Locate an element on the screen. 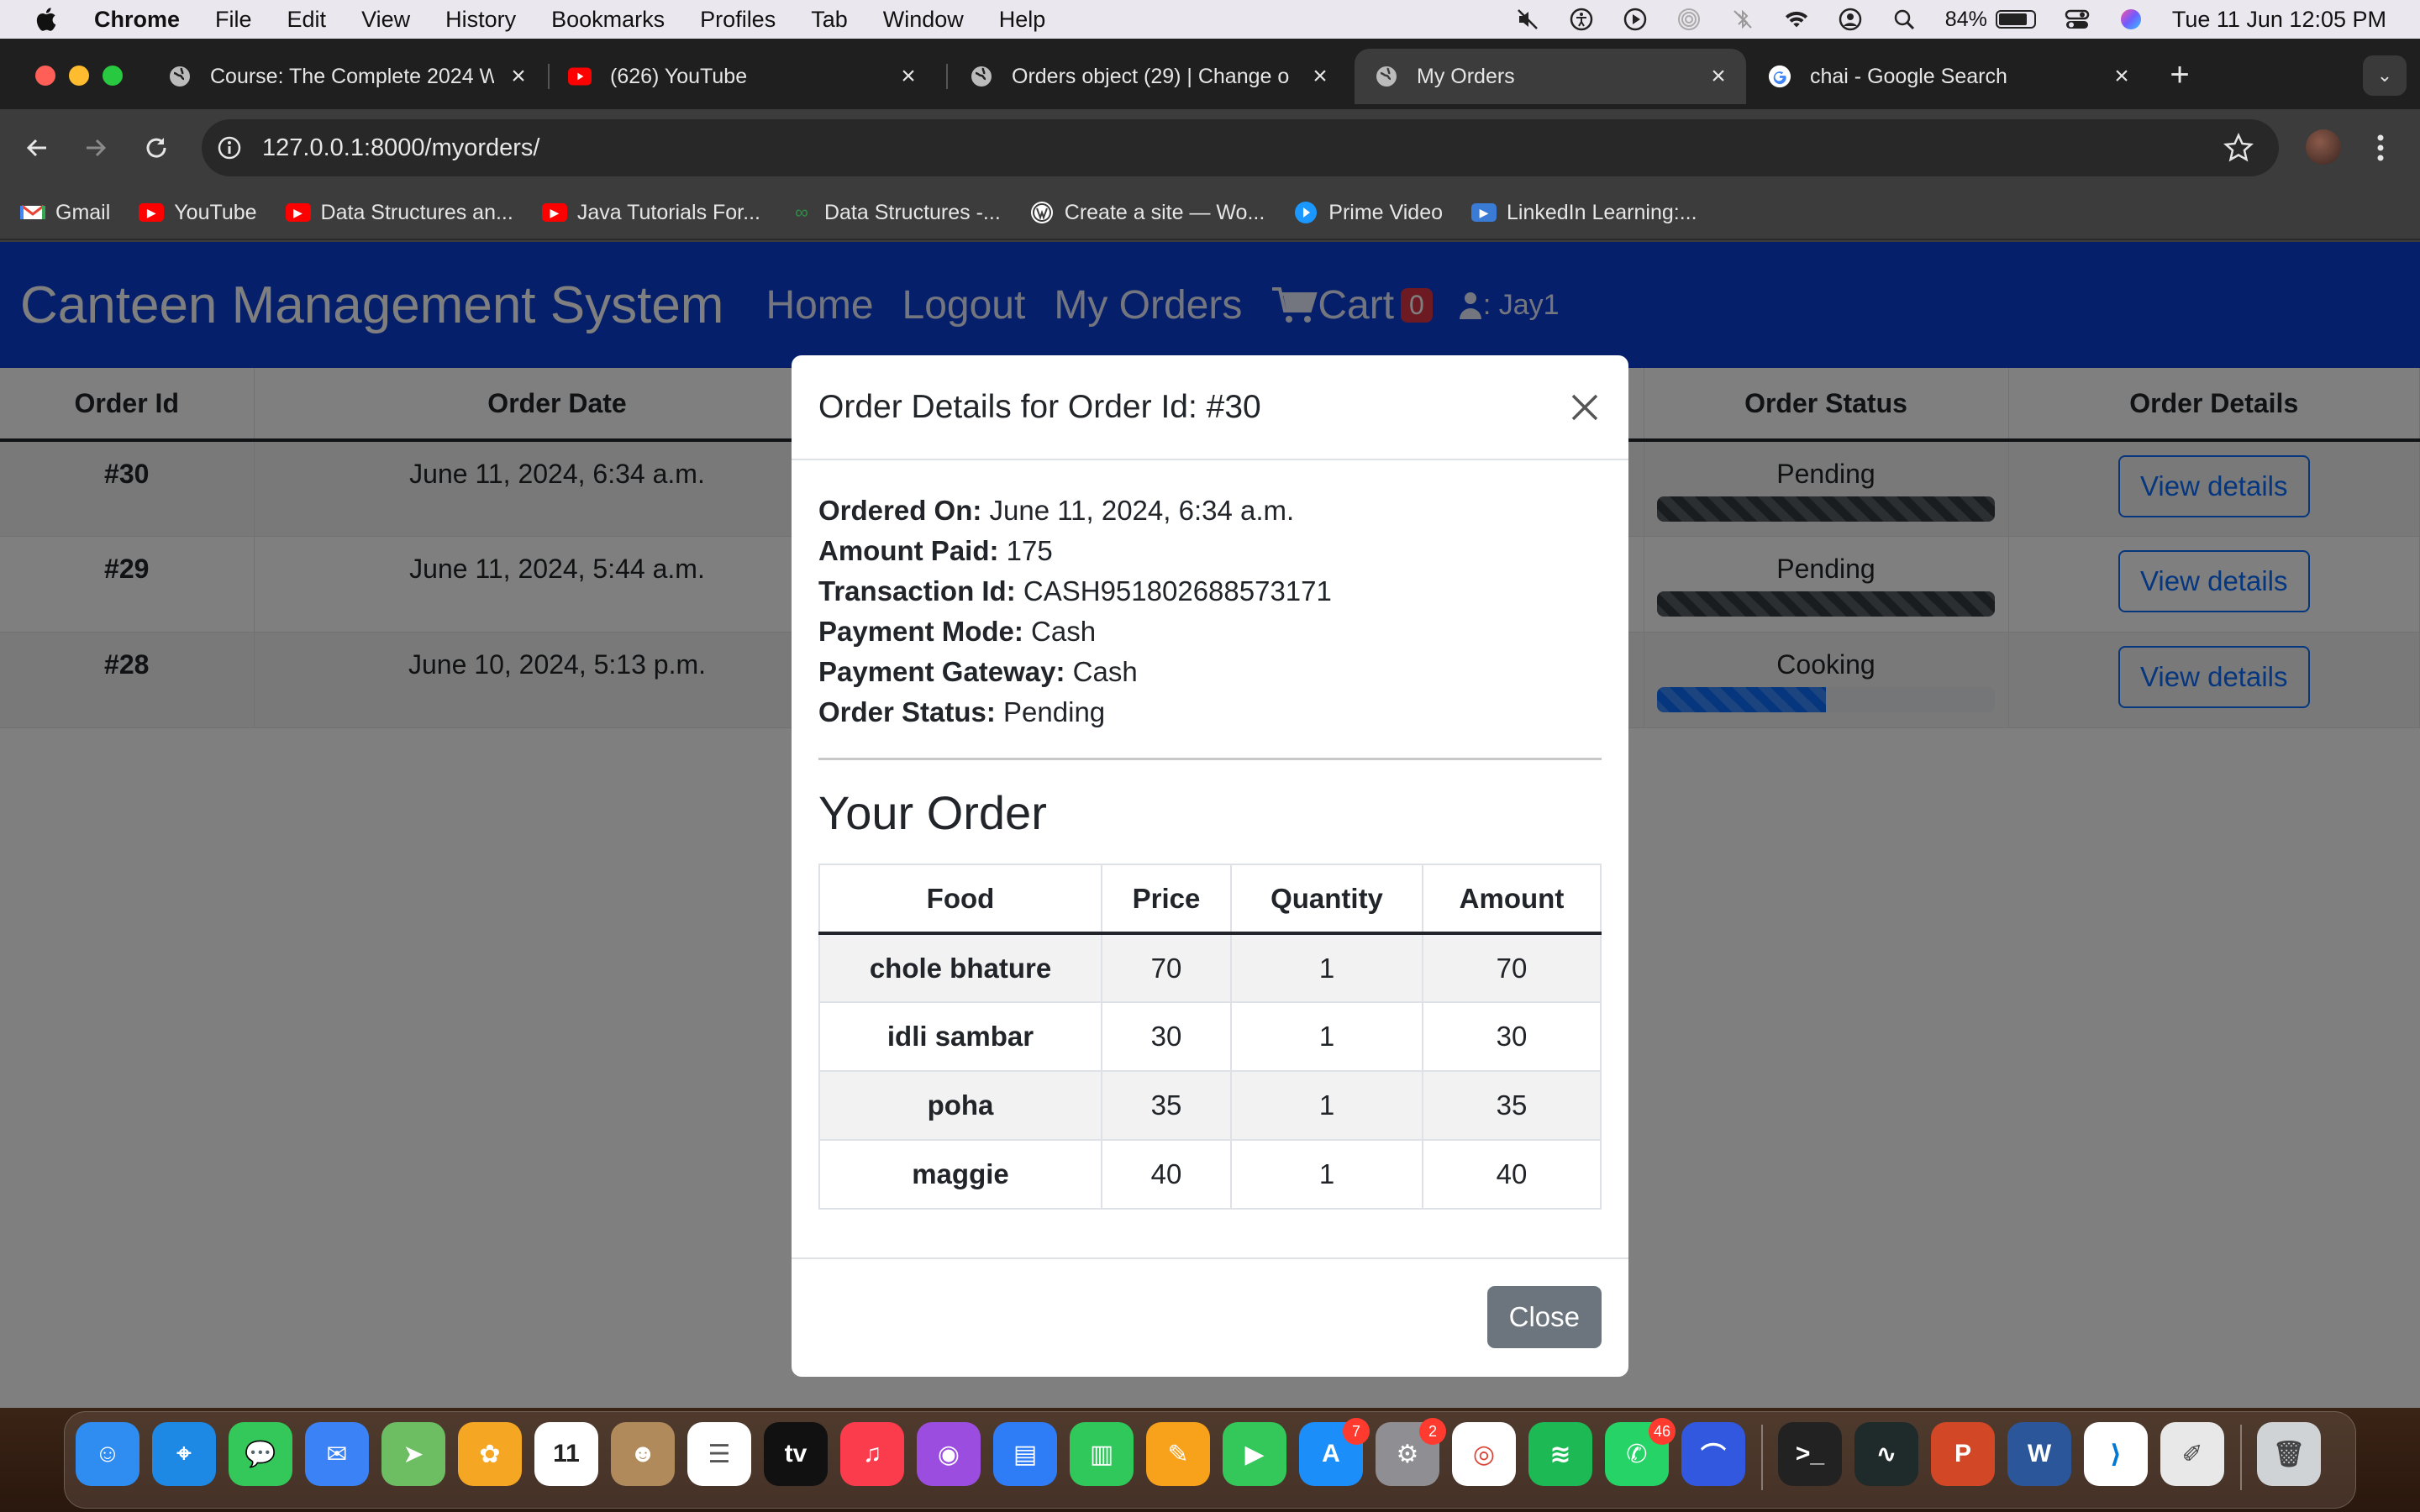 This screenshot has width=2420, height=1512. word-icon: W is located at coordinates (2039, 1454).